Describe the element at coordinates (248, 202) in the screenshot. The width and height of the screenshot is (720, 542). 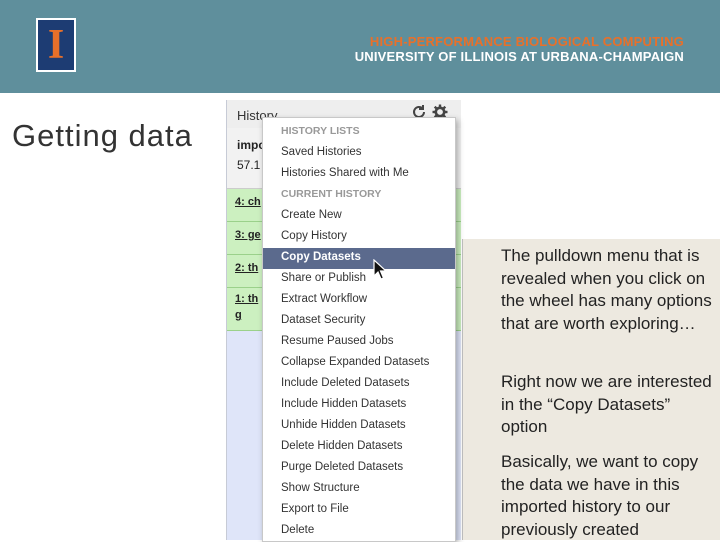
I see `dataset-title: 4: ch` at that location.